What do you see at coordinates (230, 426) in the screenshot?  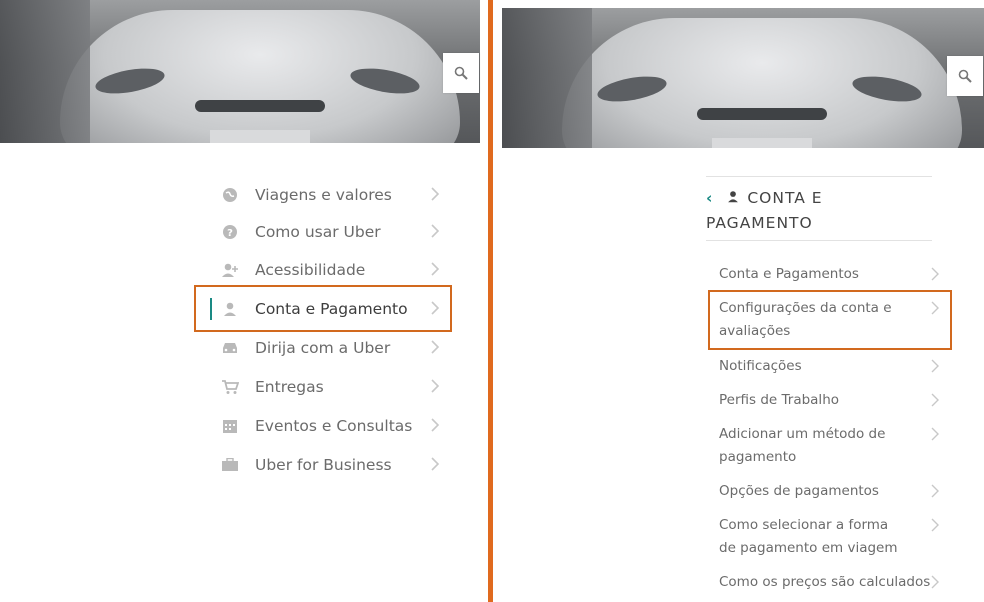 I see `calendar-icon` at bounding box center [230, 426].